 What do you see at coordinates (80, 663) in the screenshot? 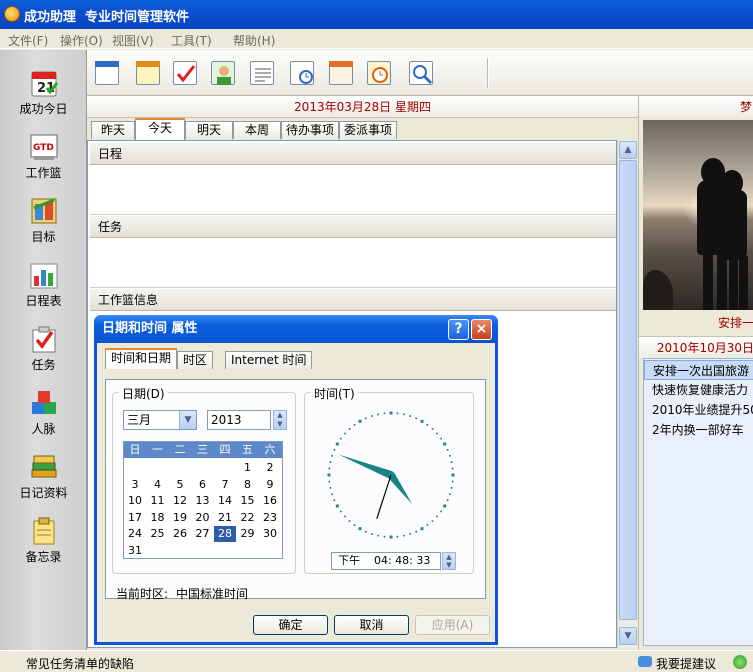
I see `status-link: 常见任务清单的缺陷` at bounding box center [80, 663].